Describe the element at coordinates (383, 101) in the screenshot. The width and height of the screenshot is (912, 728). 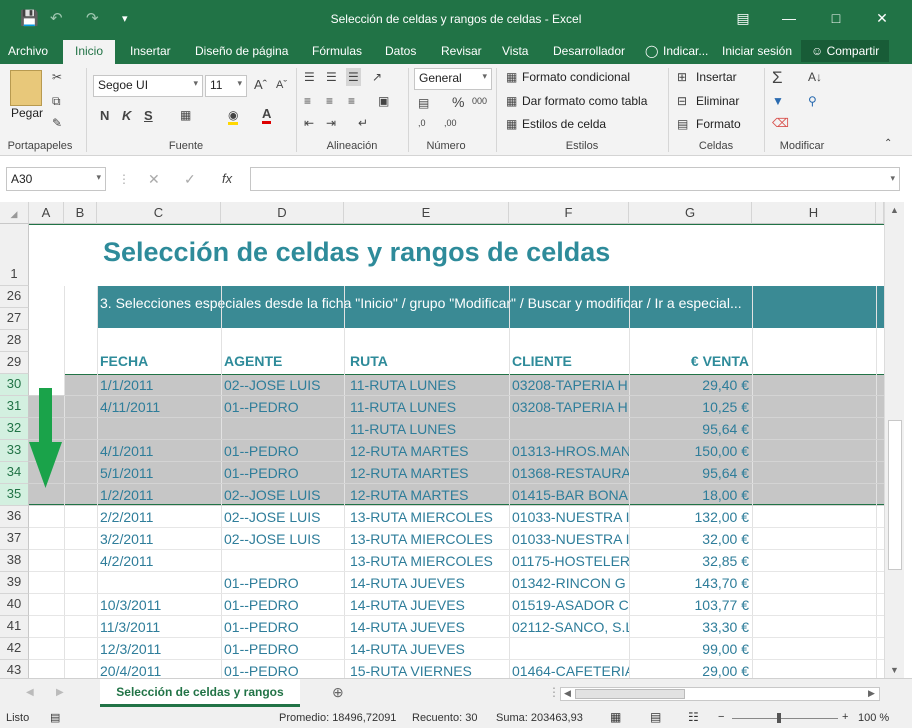
I see `merge-center-icon: ▣` at that location.